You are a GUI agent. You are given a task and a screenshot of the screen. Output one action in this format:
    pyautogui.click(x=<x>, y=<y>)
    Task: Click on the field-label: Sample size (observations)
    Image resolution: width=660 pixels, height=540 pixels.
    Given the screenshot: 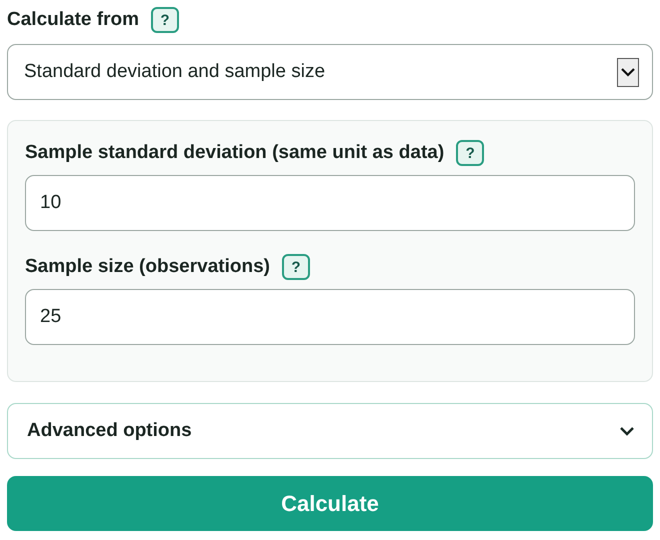 What is the action you would take?
    pyautogui.click(x=147, y=267)
    